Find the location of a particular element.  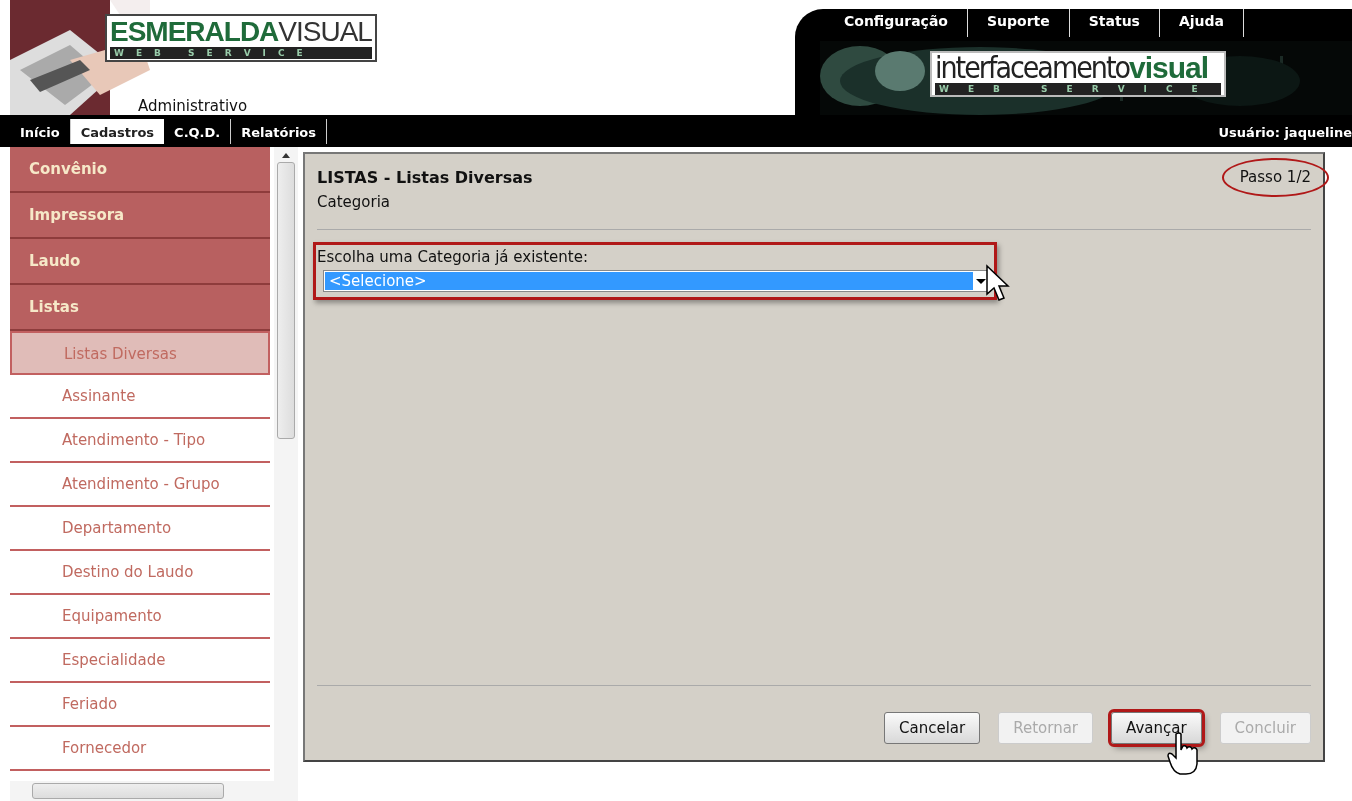

top-link: Suporte is located at coordinates (1018, 23).